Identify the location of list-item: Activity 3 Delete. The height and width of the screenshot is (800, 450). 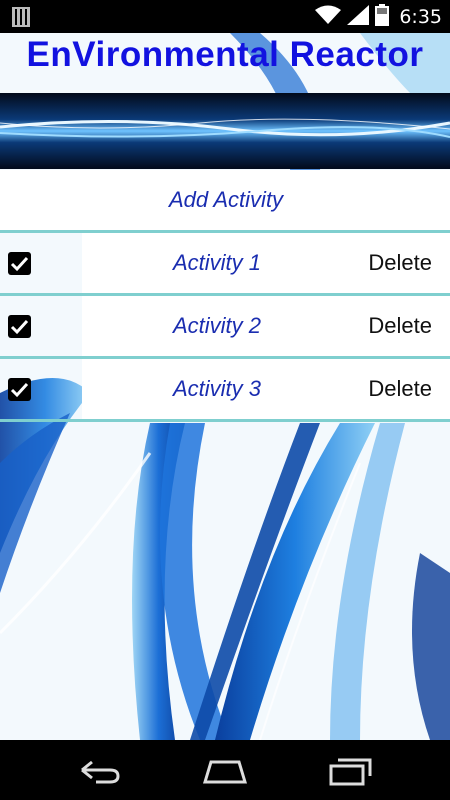
(225, 389).